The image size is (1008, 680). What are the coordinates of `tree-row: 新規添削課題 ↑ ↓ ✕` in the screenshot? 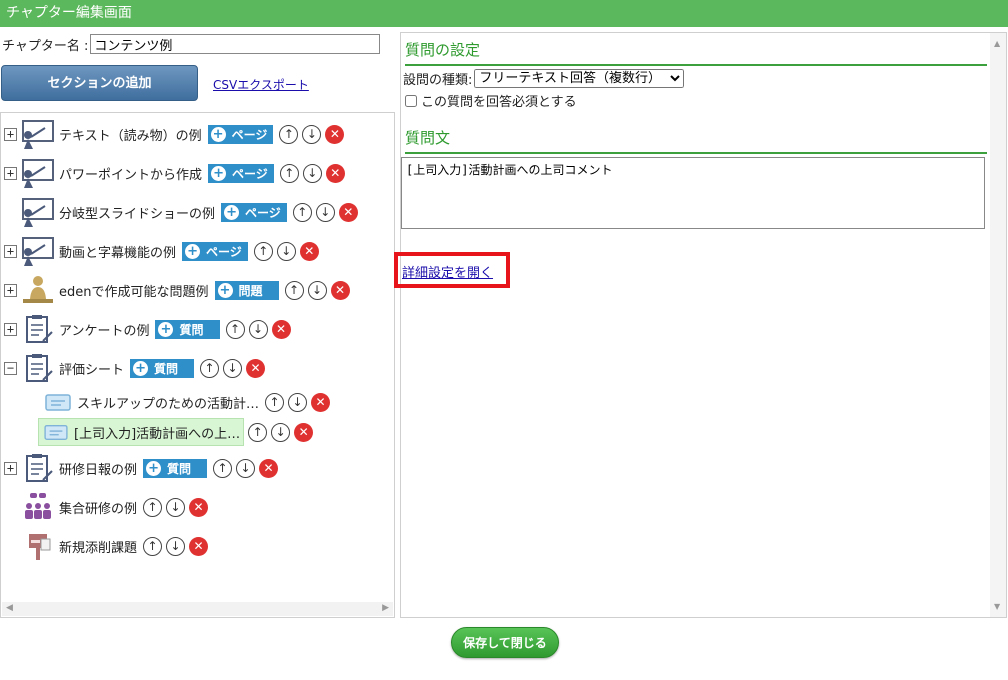 It's located at (106, 546).